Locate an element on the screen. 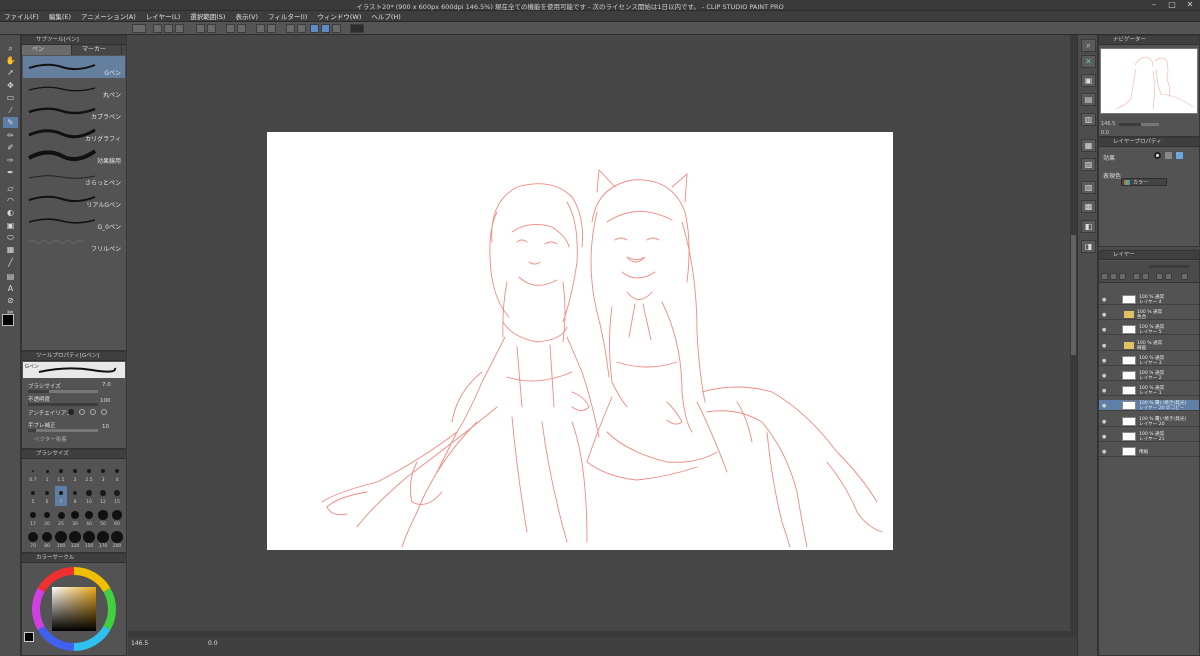 The image size is (1200, 656). transfer-down-icon is located at coordinates (1136, 276).